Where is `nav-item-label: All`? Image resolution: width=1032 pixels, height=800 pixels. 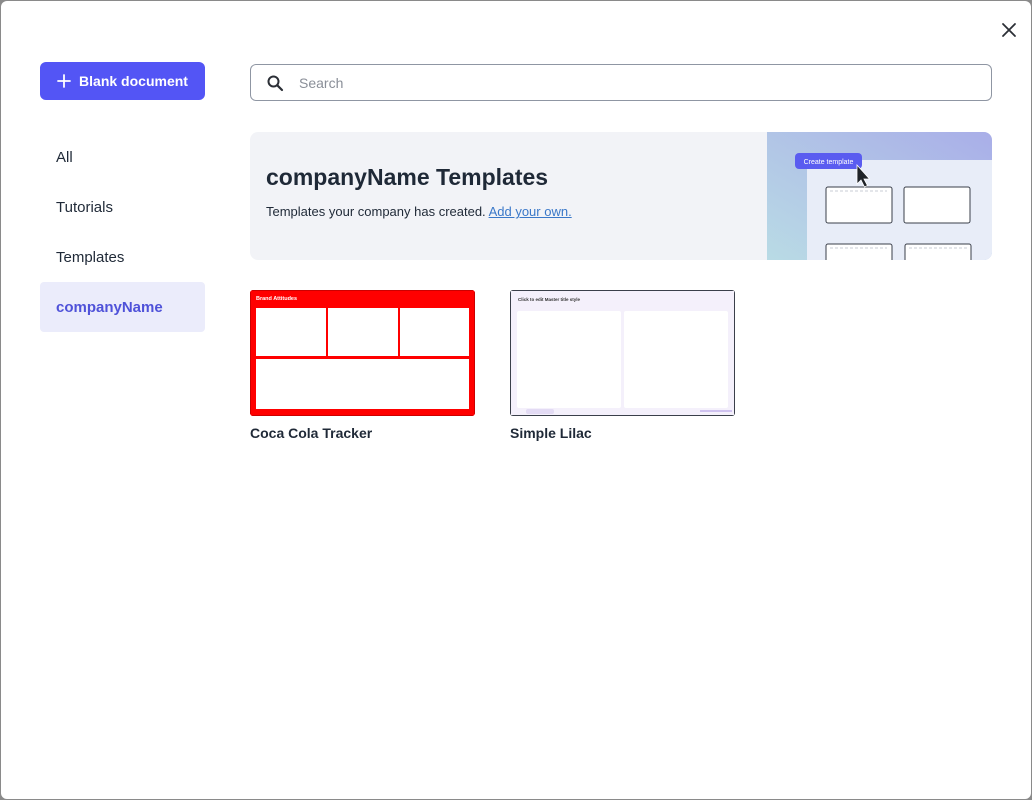
nav-item-label: All is located at coordinates (64, 157).